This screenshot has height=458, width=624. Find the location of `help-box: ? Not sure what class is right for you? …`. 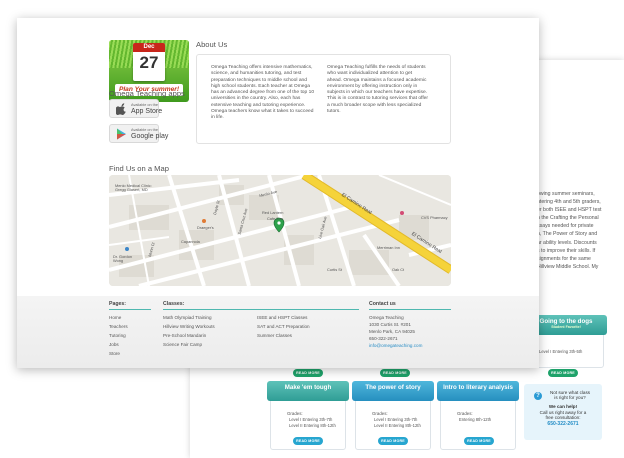

help-box: ? Not sure what class is right for you? … is located at coordinates (563, 412).